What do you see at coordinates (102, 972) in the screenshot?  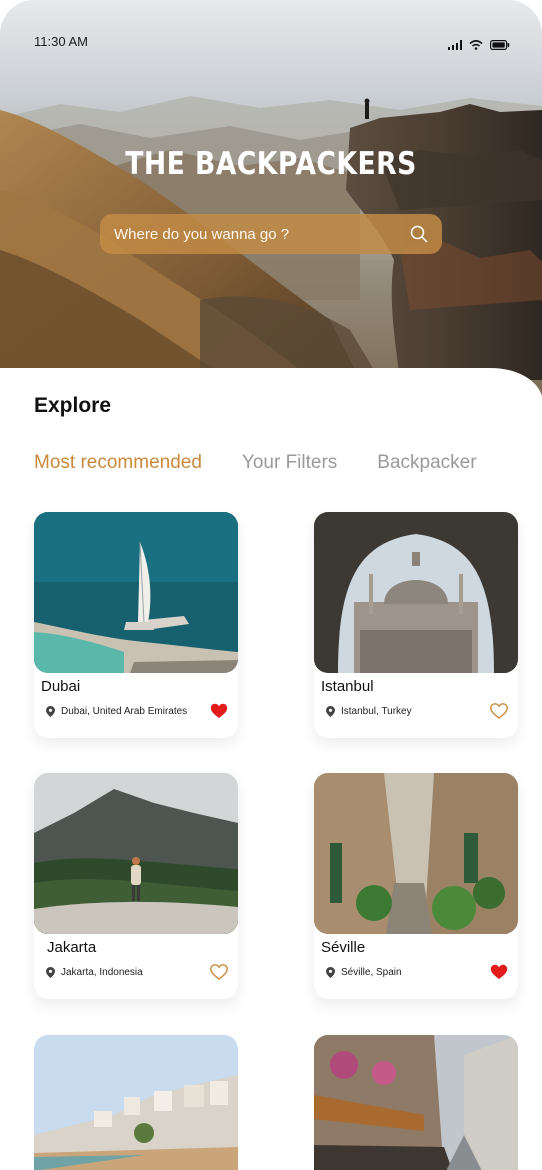 I see `card-location-label: Jakarta, Indonesia` at bounding box center [102, 972].